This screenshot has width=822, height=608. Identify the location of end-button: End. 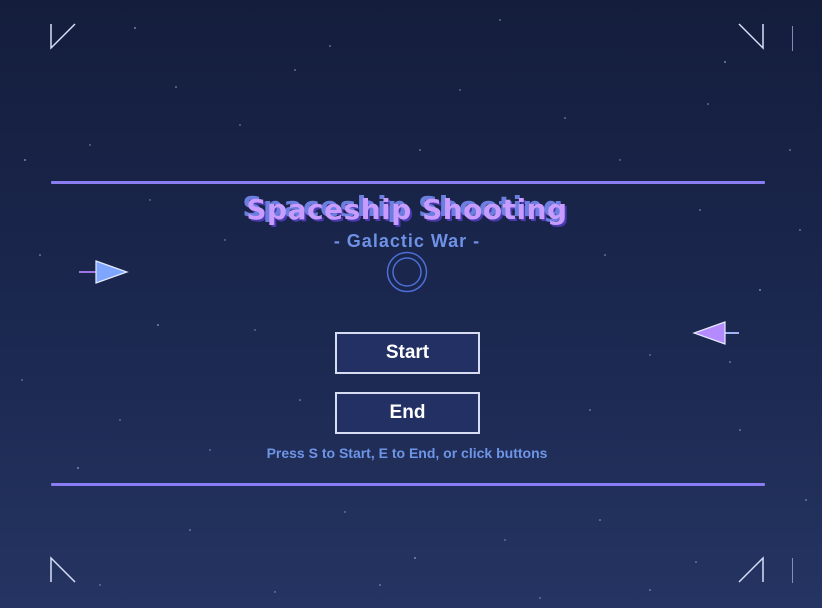
(407, 413).